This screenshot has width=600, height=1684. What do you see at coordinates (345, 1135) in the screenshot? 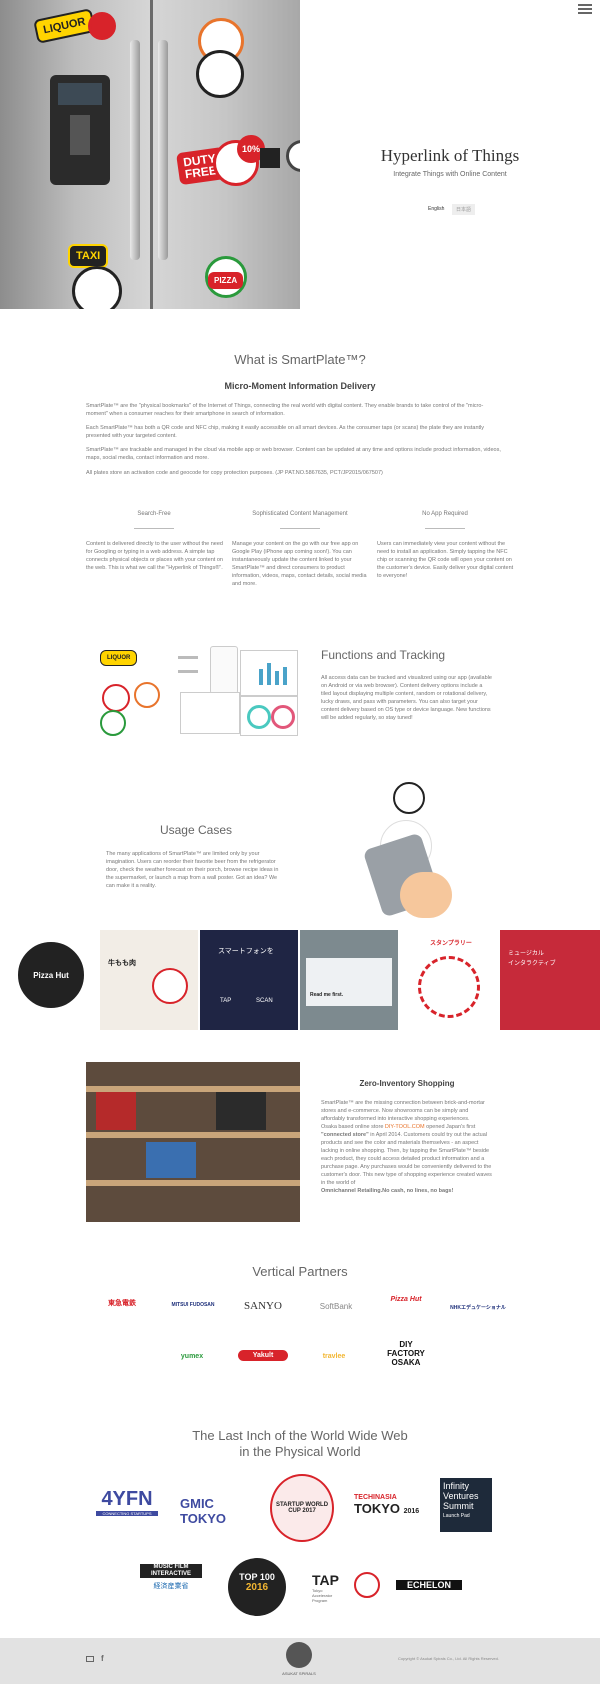
I see `connected-store-label: "connected store"` at bounding box center [345, 1135].